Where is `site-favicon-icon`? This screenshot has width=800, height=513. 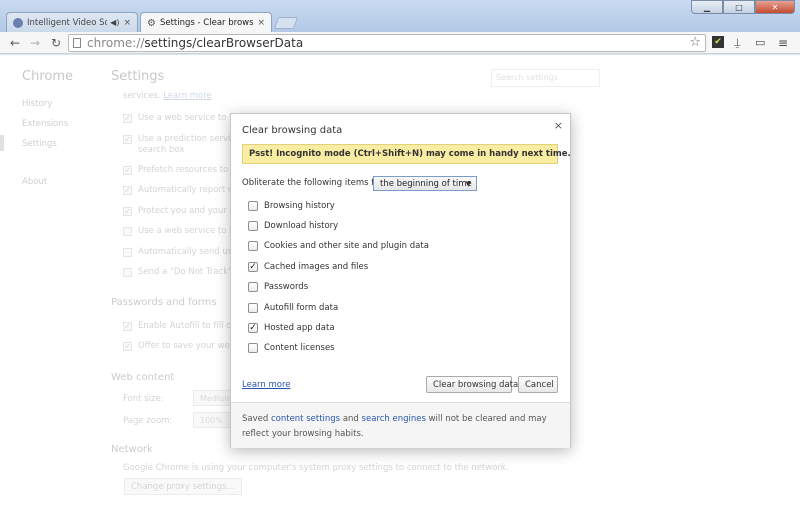 site-favicon-icon is located at coordinates (18, 22).